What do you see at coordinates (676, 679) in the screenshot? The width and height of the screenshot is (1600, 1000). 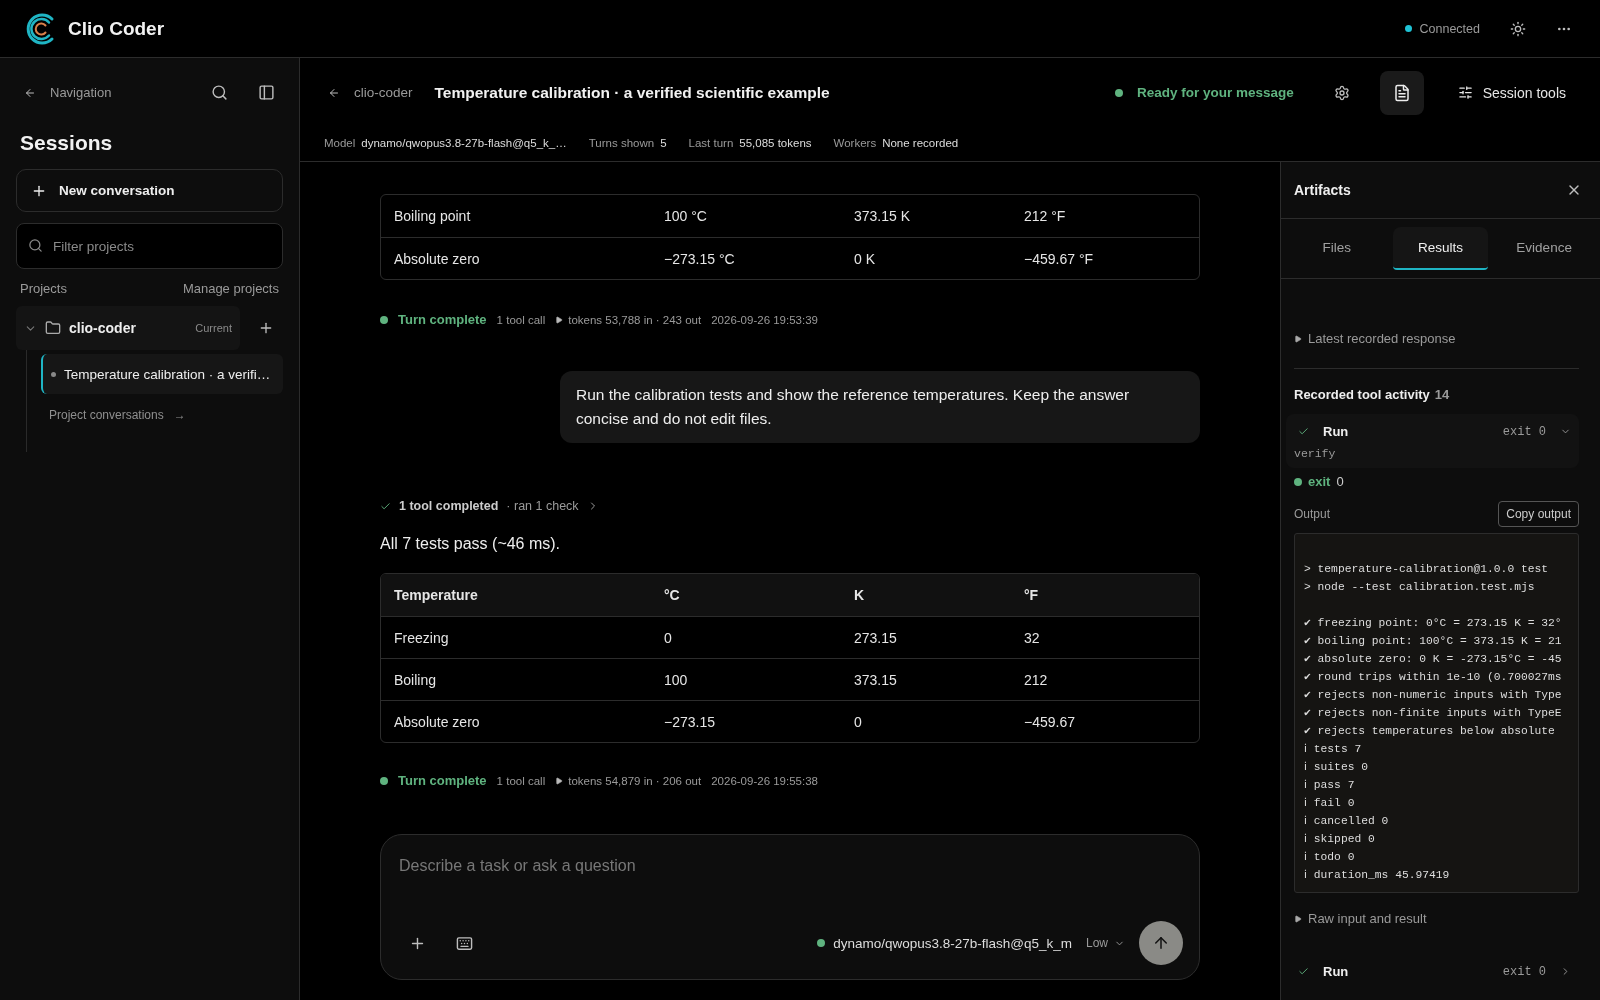 I see `table-cell-text: 100` at bounding box center [676, 679].